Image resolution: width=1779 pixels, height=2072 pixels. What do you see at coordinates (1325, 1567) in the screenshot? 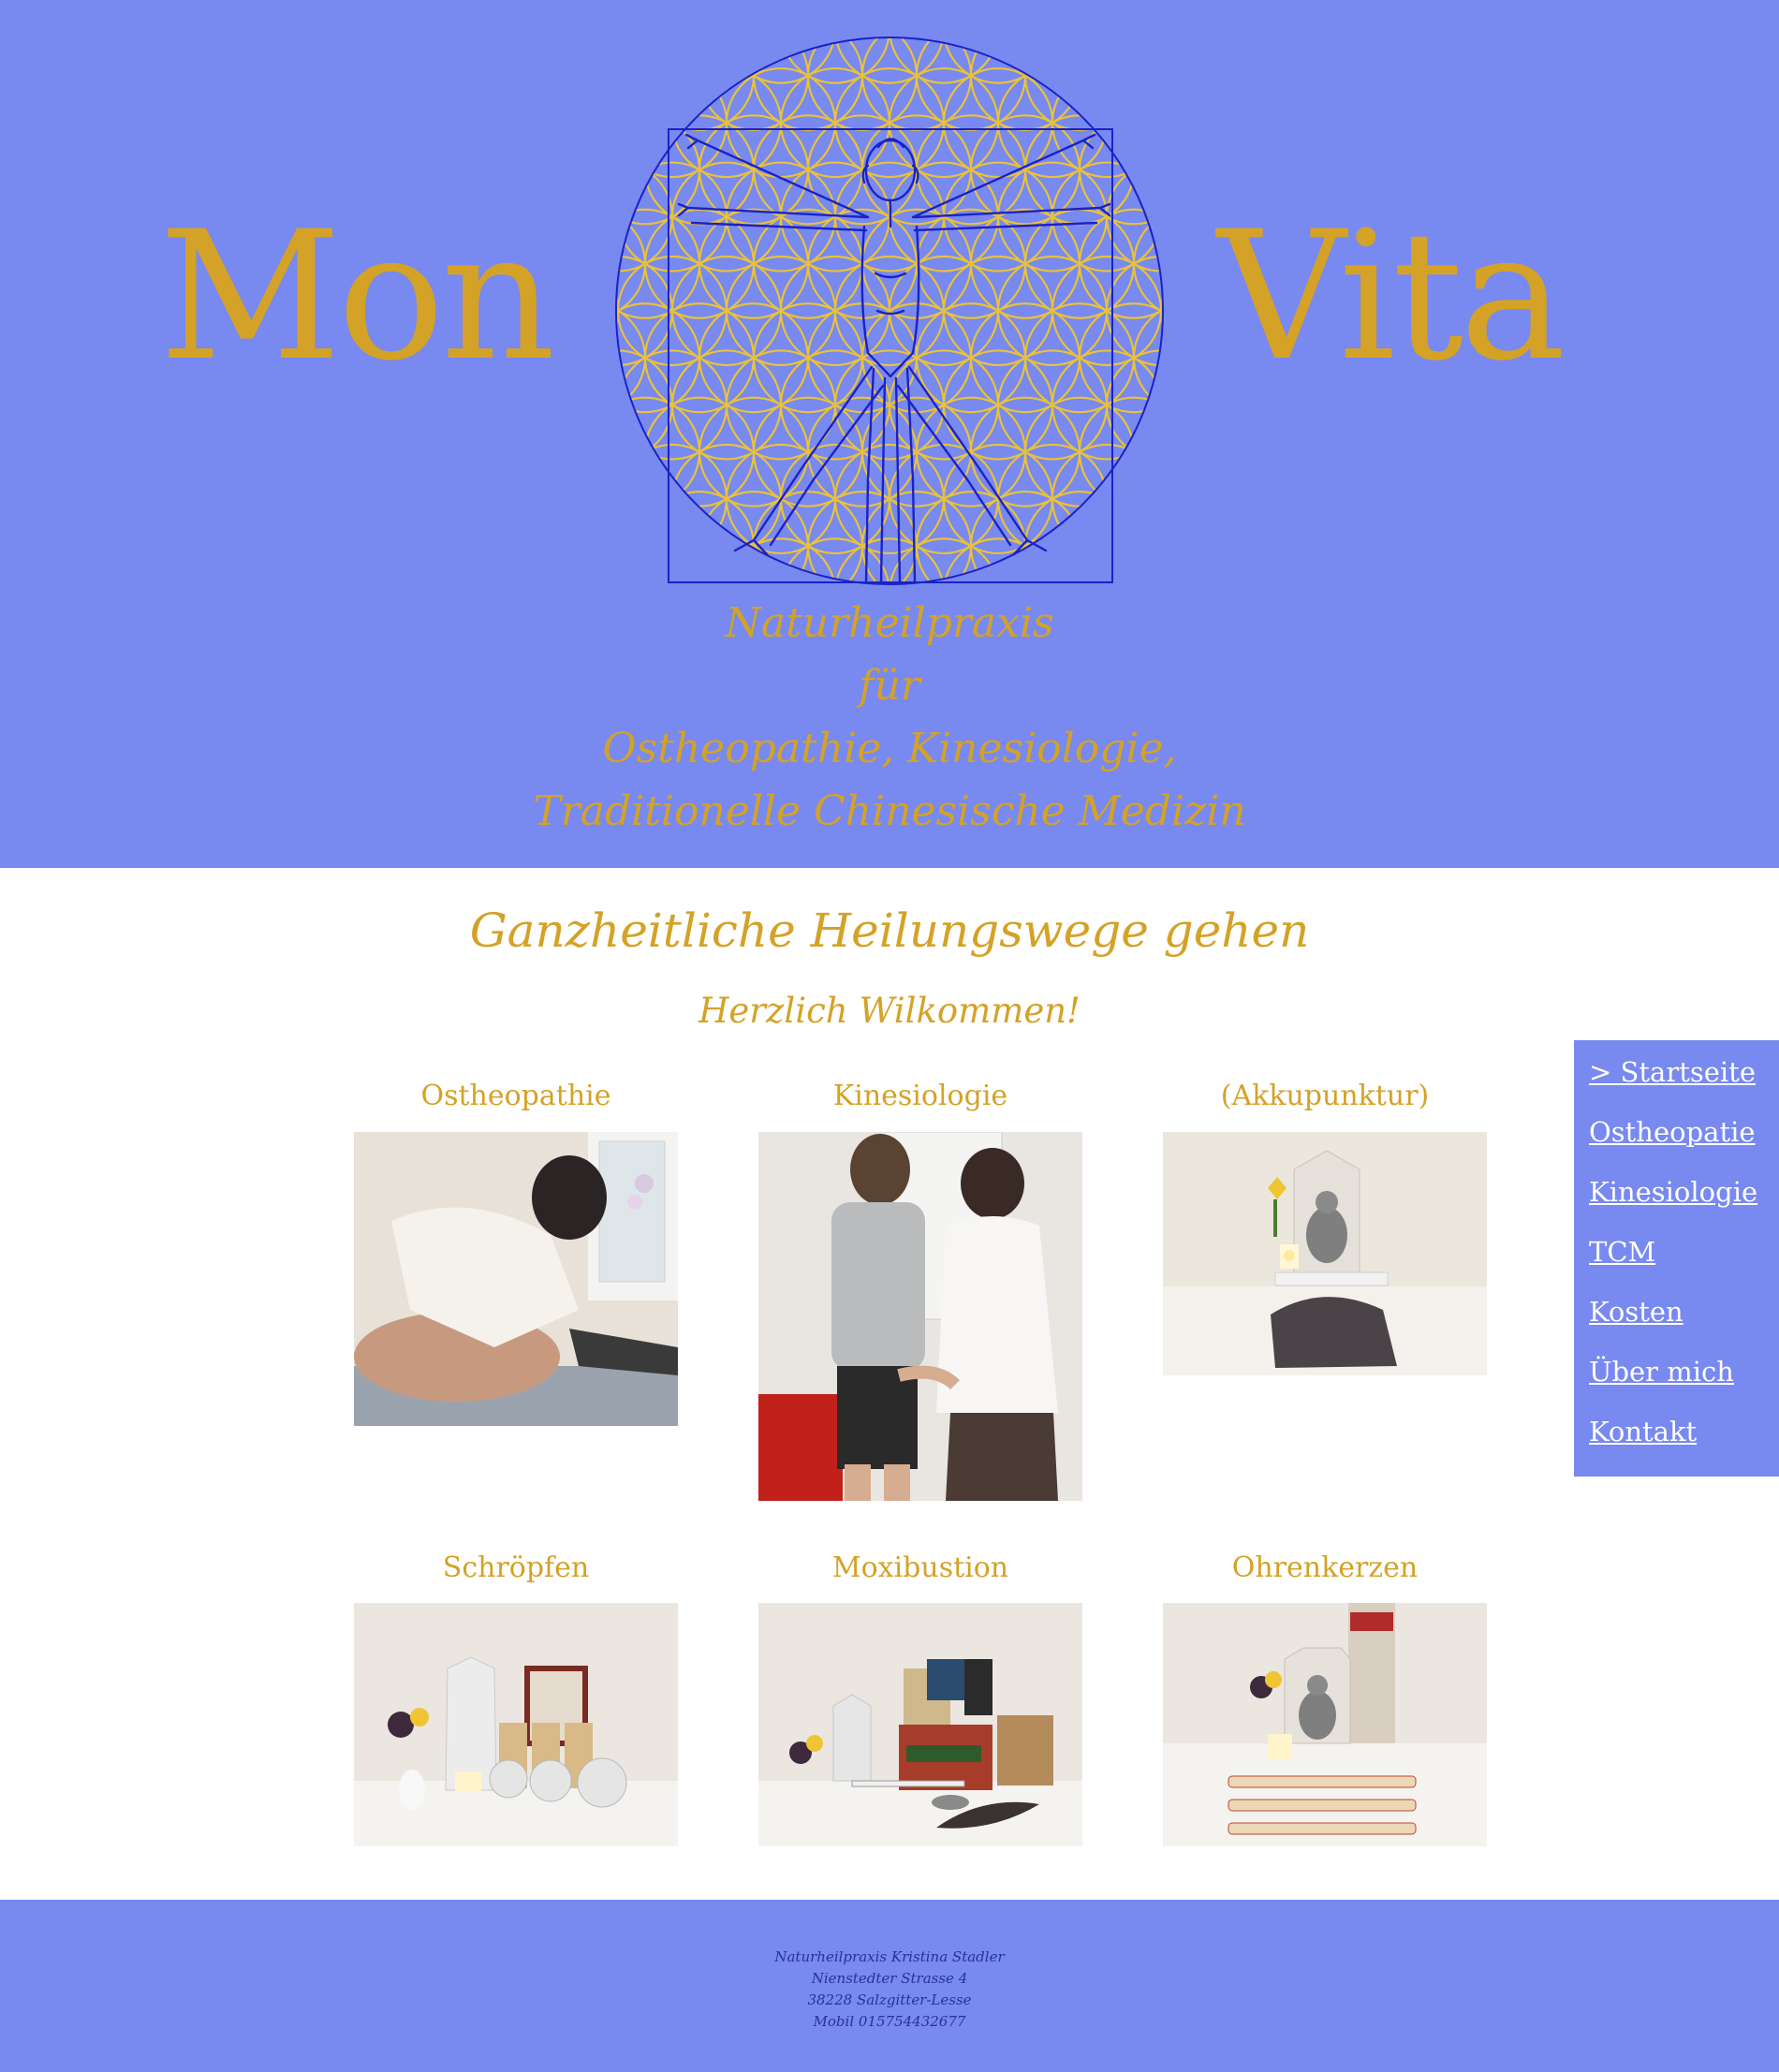
I see `tile-title-ear-candles: Ohrenkerzen` at bounding box center [1325, 1567].